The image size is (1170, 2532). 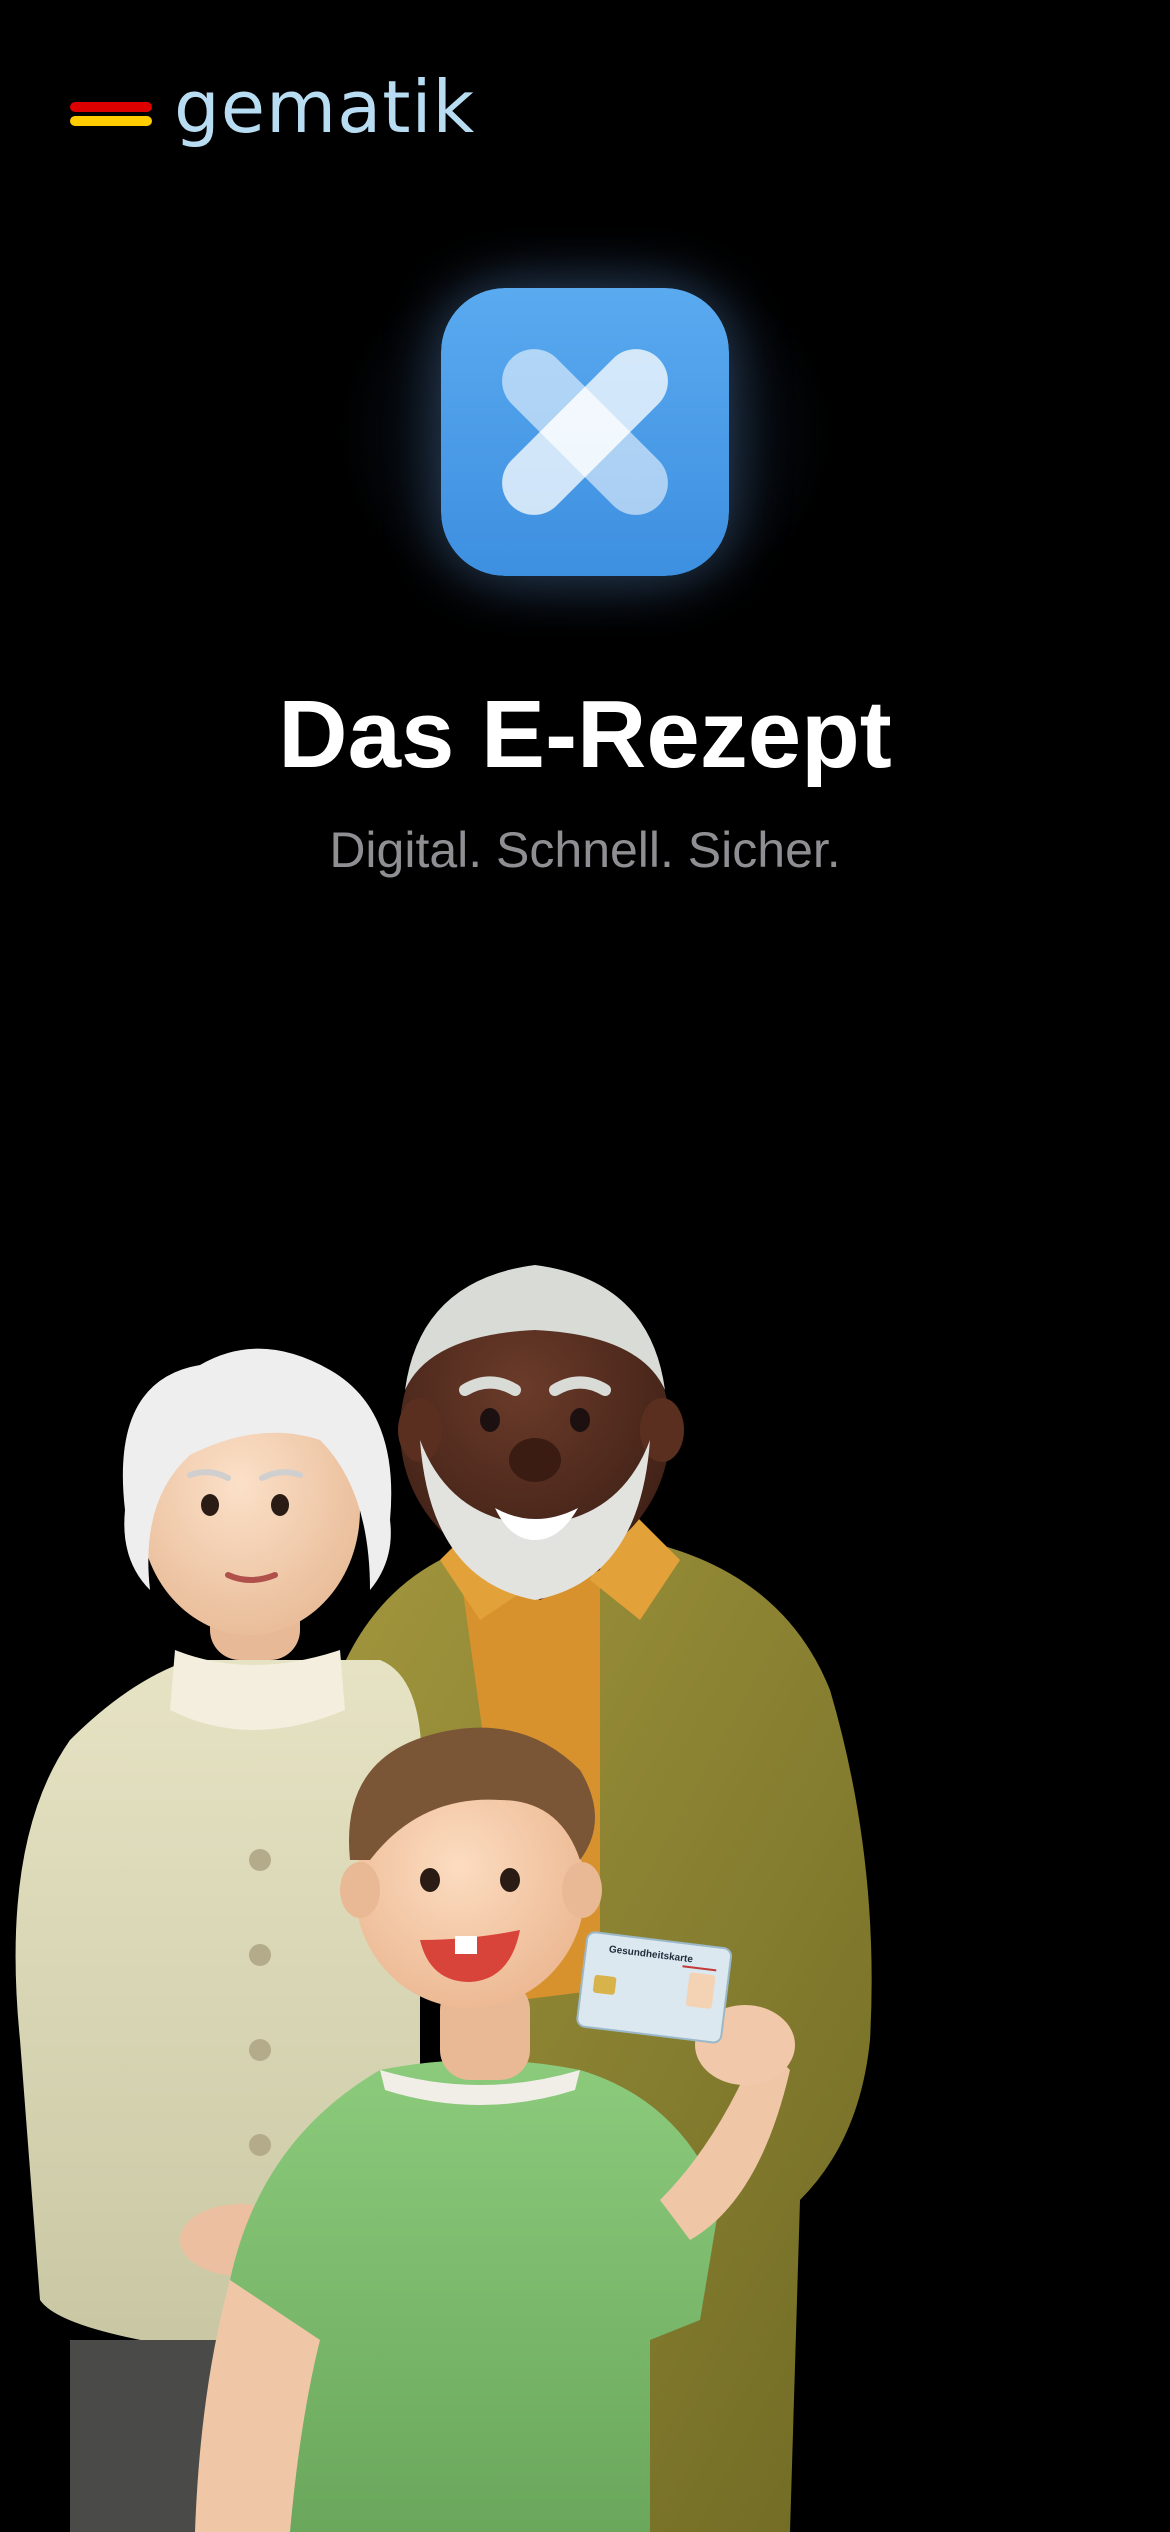 I want to click on app-icon, so click(x=585, y=432).